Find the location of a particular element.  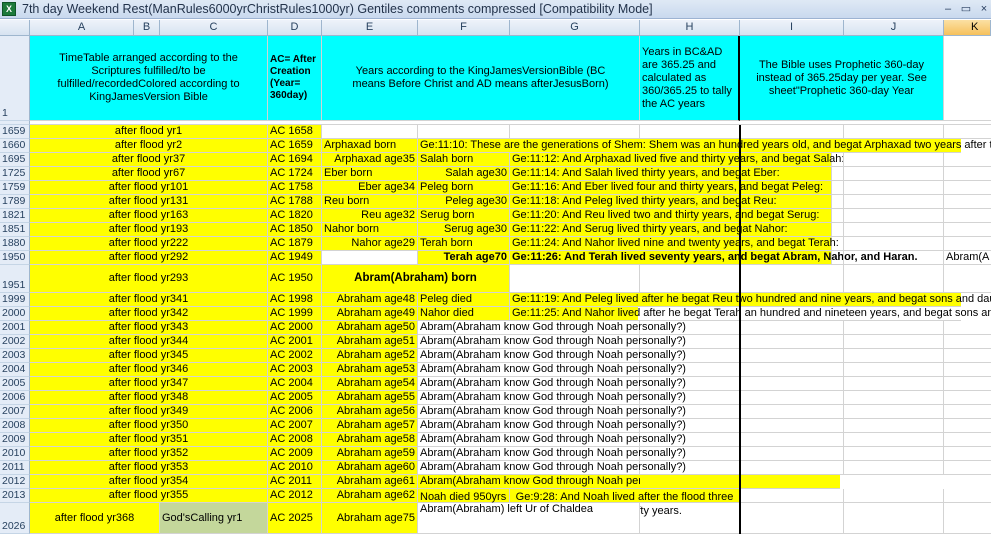

cell-event-e: Abraham age49 is located at coordinates (370, 314).